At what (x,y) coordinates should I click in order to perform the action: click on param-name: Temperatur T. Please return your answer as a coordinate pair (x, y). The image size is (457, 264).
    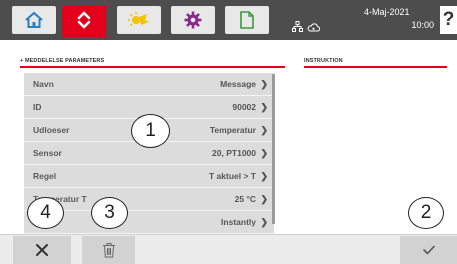
    Looking at the image, I should click on (60, 199).